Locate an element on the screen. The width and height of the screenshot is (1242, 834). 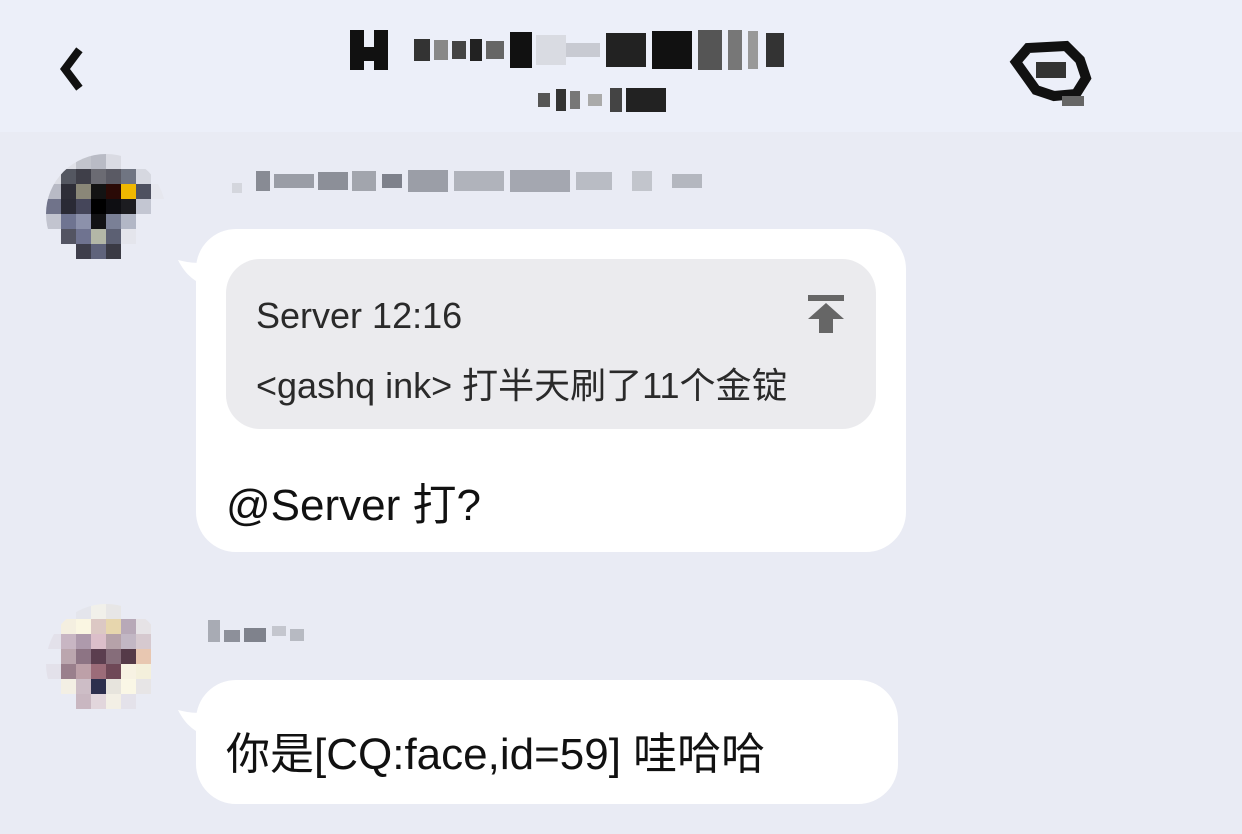
quoted-message-meta: Server 12:16 is located at coordinates (359, 316).